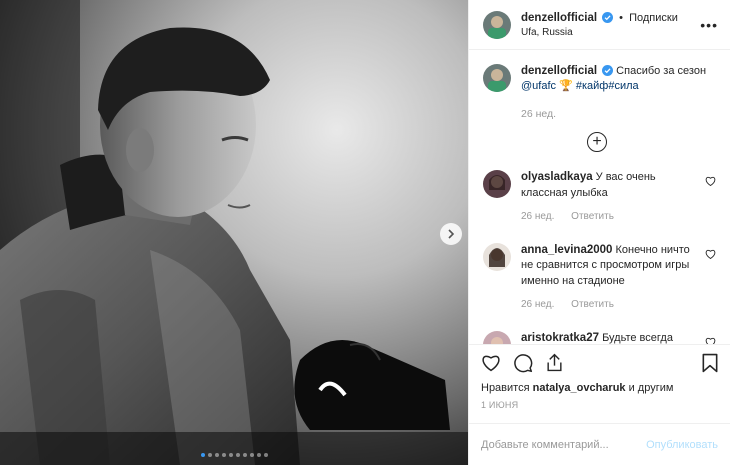 The height and width of the screenshot is (465, 730). I want to click on caption-mention: @ufafc, so click(538, 86).